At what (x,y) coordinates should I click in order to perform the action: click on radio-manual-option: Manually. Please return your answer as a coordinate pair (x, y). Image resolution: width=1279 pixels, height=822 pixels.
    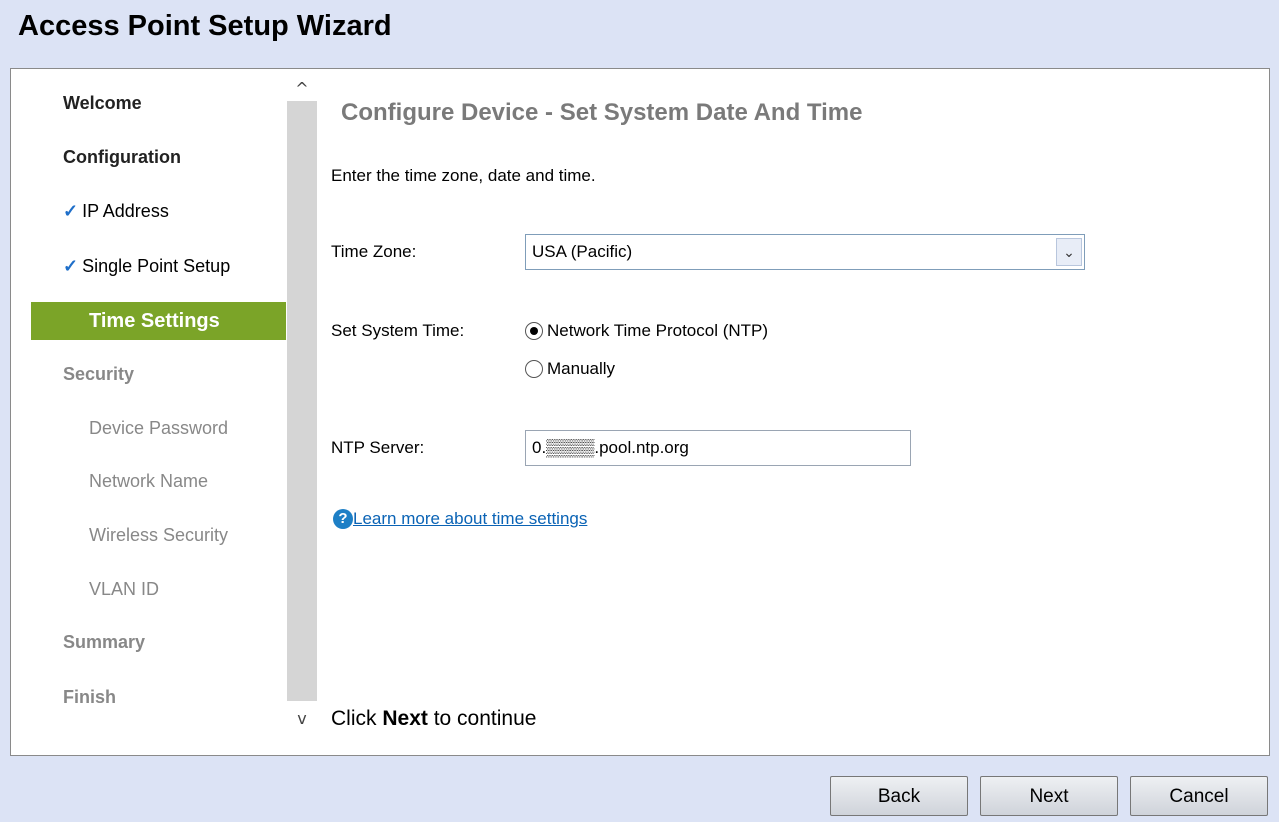
    Looking at the image, I should click on (570, 369).